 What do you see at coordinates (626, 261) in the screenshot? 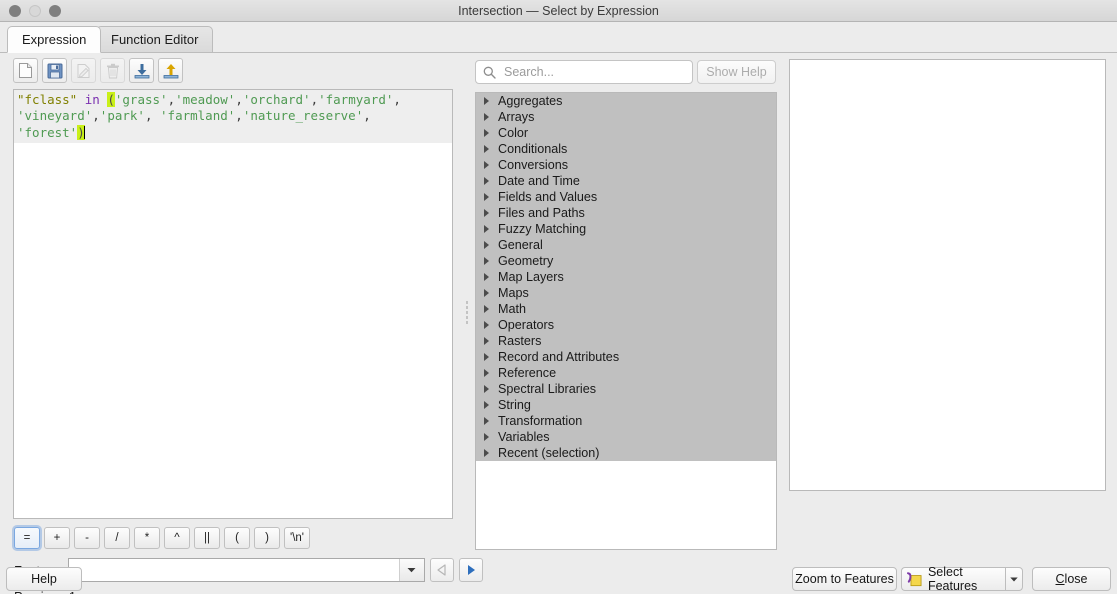
I see `function-category-geometry: Geometry` at bounding box center [626, 261].